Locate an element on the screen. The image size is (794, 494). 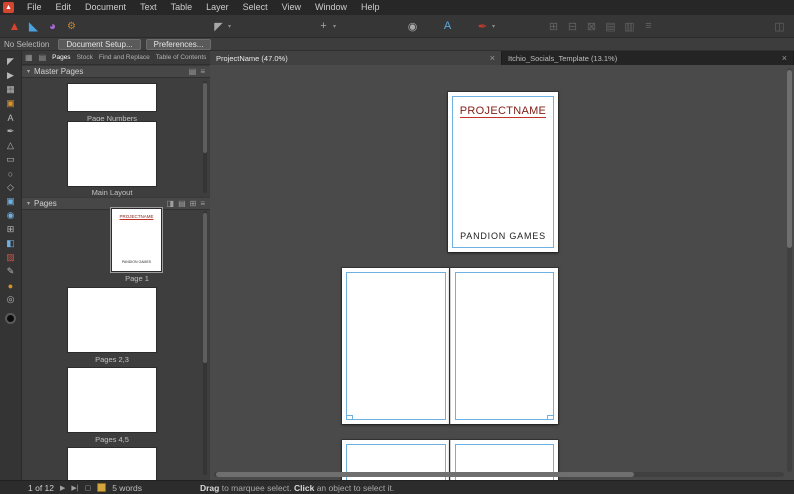
page-footer-text: PANDION GAMES is located at coordinates (503, 236).